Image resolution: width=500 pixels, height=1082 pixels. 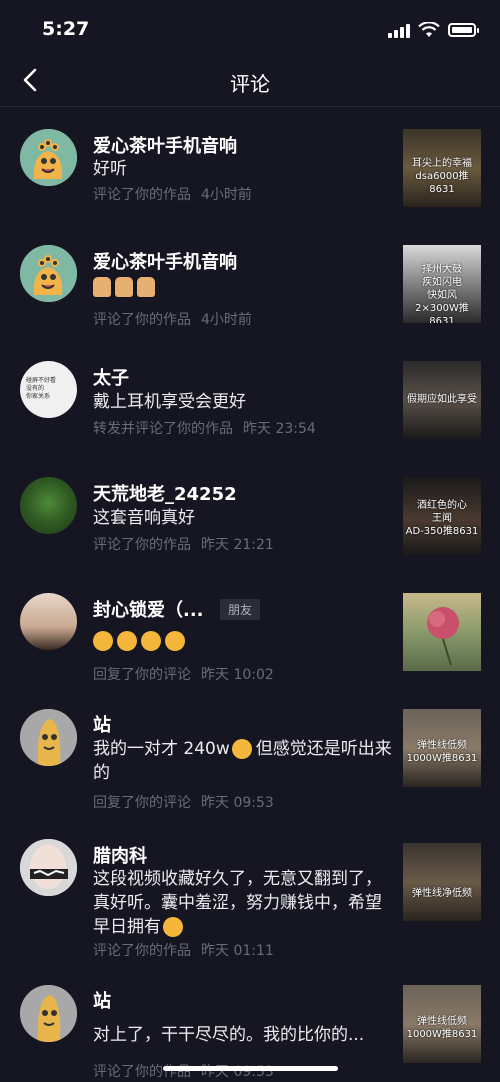 I want to click on video-thumbnail: 假期应如此享受, so click(x=442, y=400).